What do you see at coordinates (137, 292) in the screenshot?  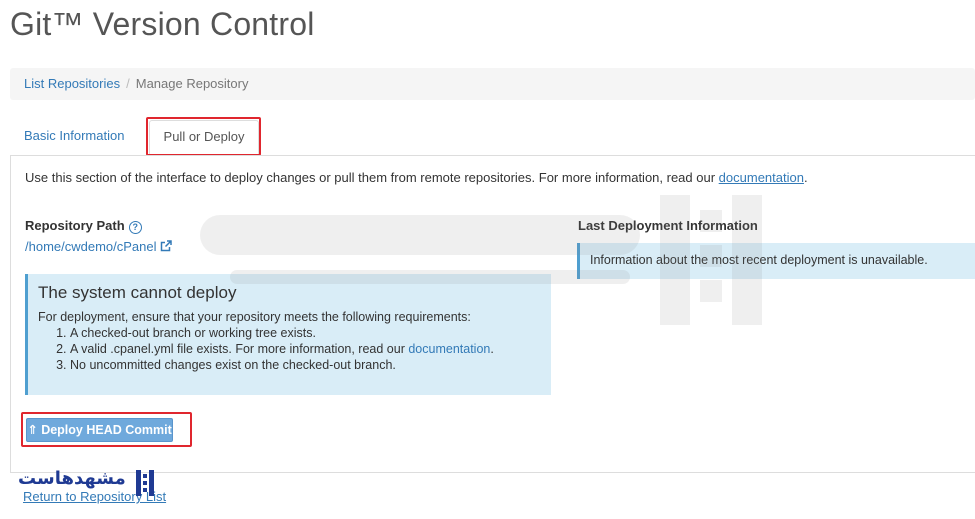 I see `alert-title: The system cannot deploy` at bounding box center [137, 292].